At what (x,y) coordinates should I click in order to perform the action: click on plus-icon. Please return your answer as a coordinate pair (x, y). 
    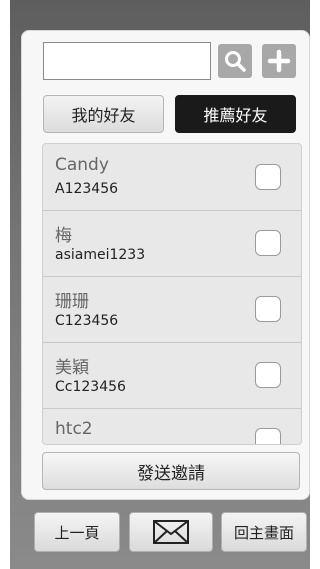
    Looking at the image, I should click on (279, 61).